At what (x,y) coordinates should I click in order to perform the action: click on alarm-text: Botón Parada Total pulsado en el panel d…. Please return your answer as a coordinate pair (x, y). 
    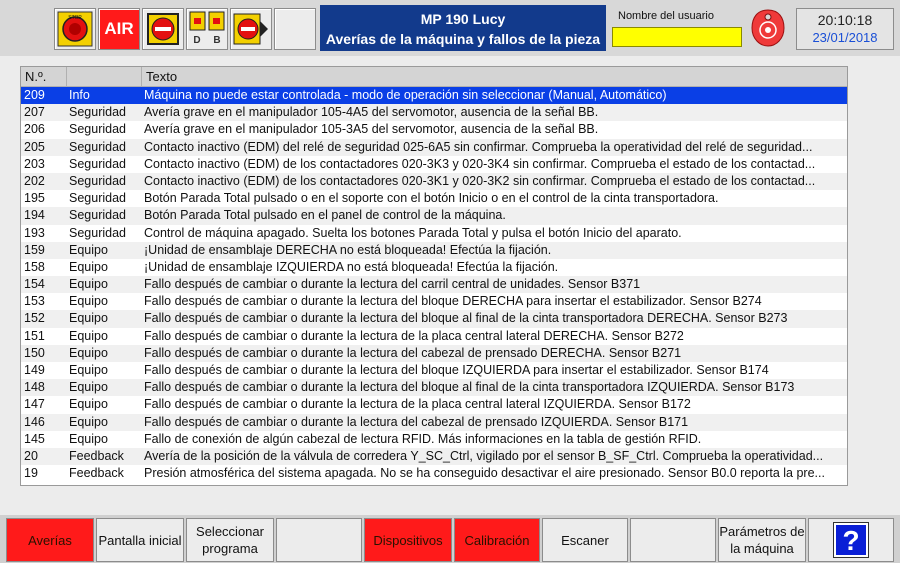
    Looking at the image, I should click on (325, 215).